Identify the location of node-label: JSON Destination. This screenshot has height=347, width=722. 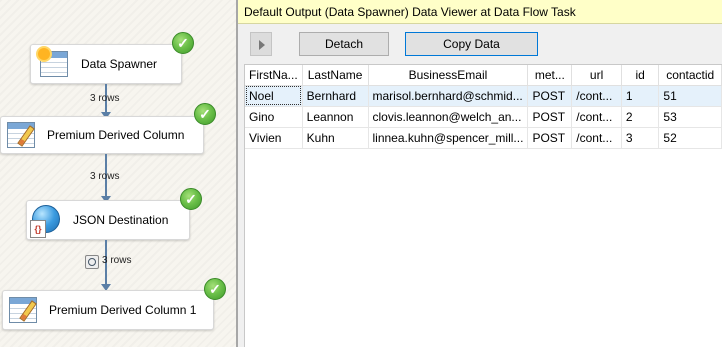
(121, 220).